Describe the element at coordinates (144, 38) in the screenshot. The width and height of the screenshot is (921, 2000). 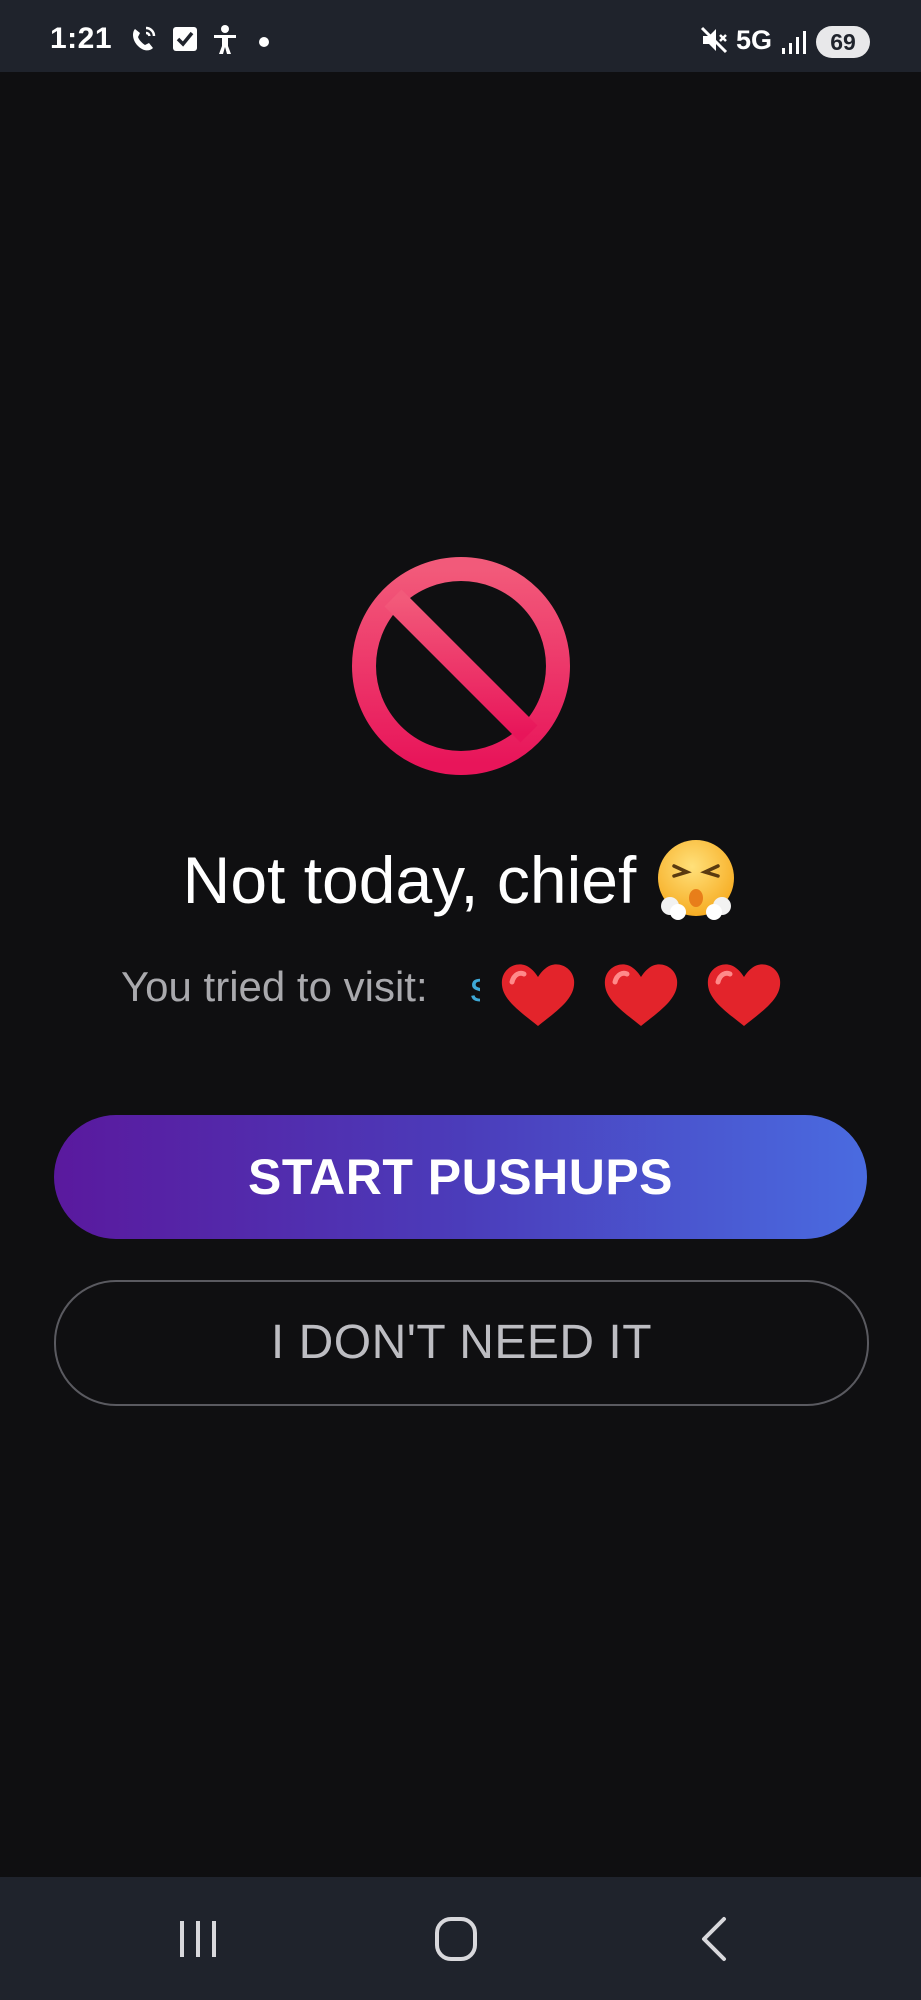
I see `wifi-calling-icon` at that location.